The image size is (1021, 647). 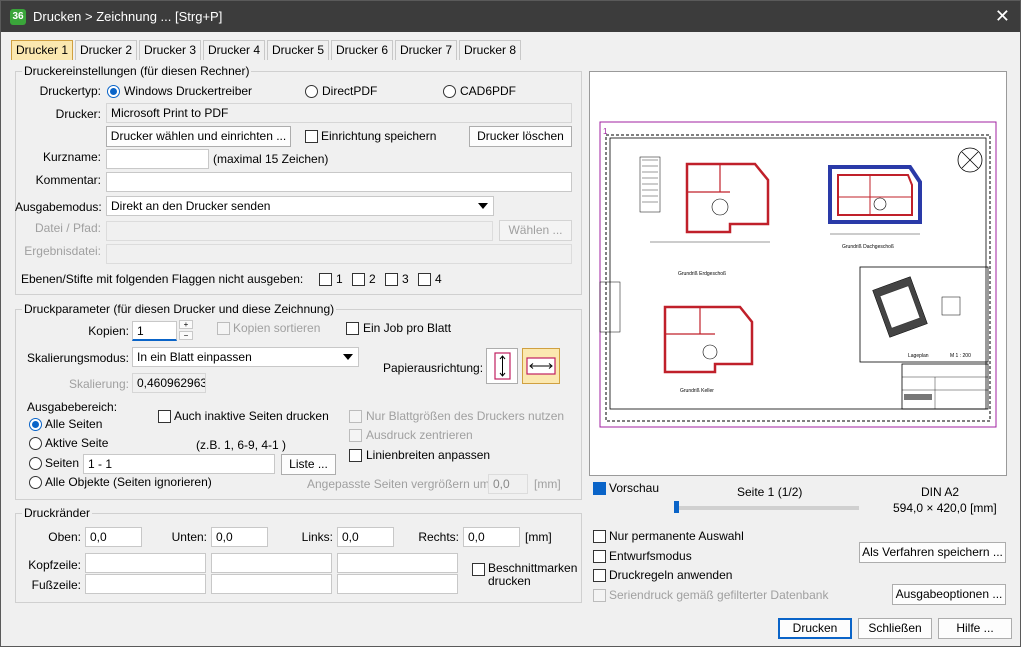 I want to click on radio-windows-driver, so click(x=113, y=91).